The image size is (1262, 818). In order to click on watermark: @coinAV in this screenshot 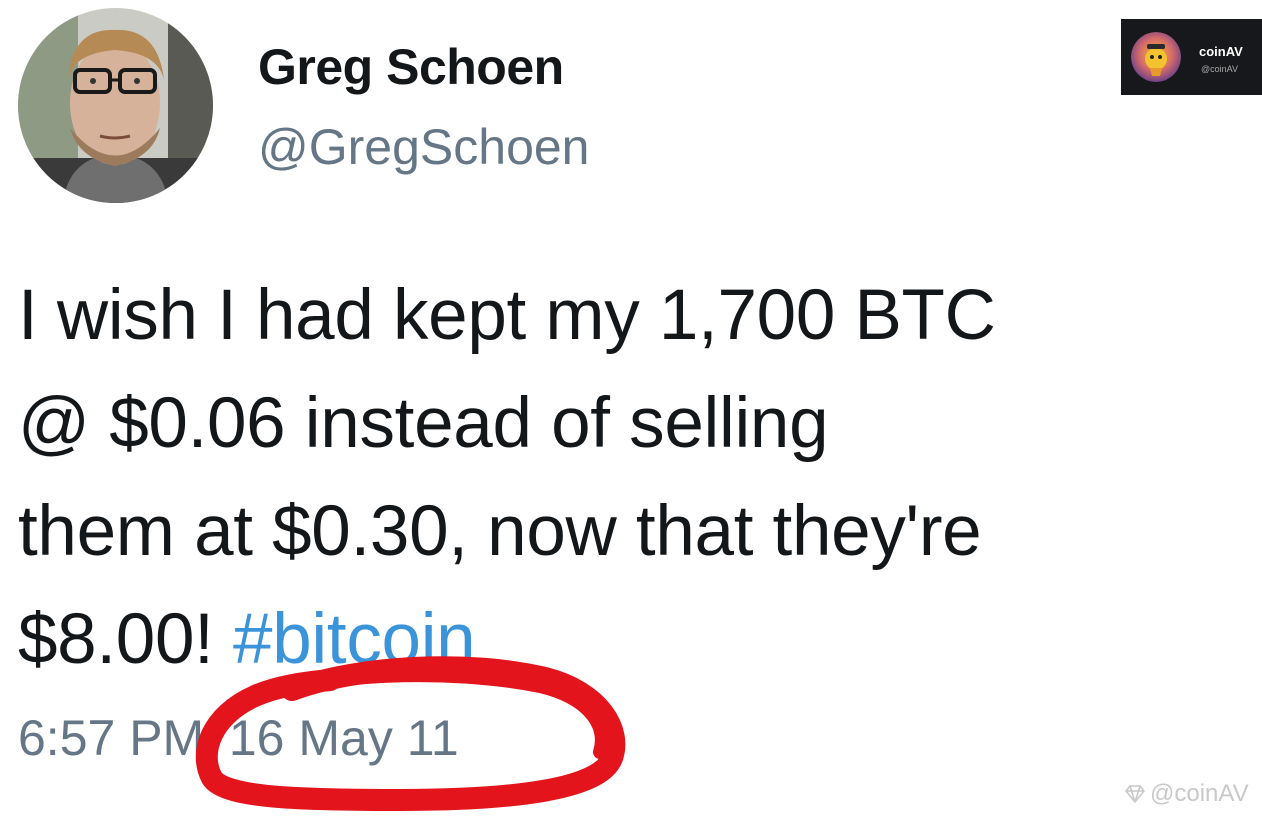, I will do `click(1186, 795)`.